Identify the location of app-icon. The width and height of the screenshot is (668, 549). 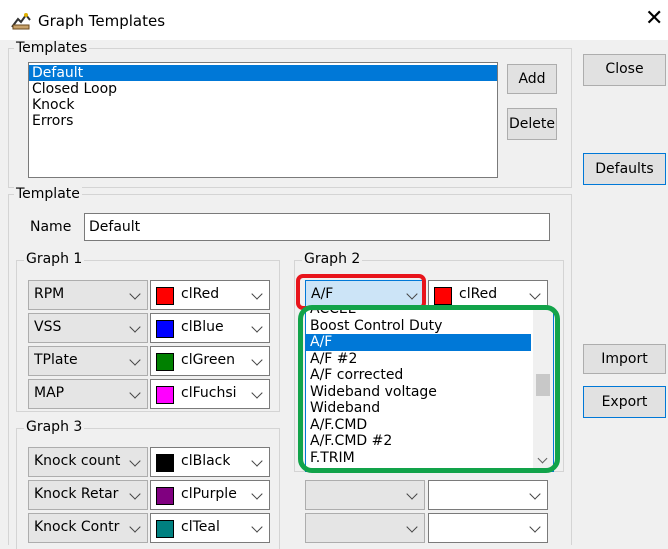
(21, 21).